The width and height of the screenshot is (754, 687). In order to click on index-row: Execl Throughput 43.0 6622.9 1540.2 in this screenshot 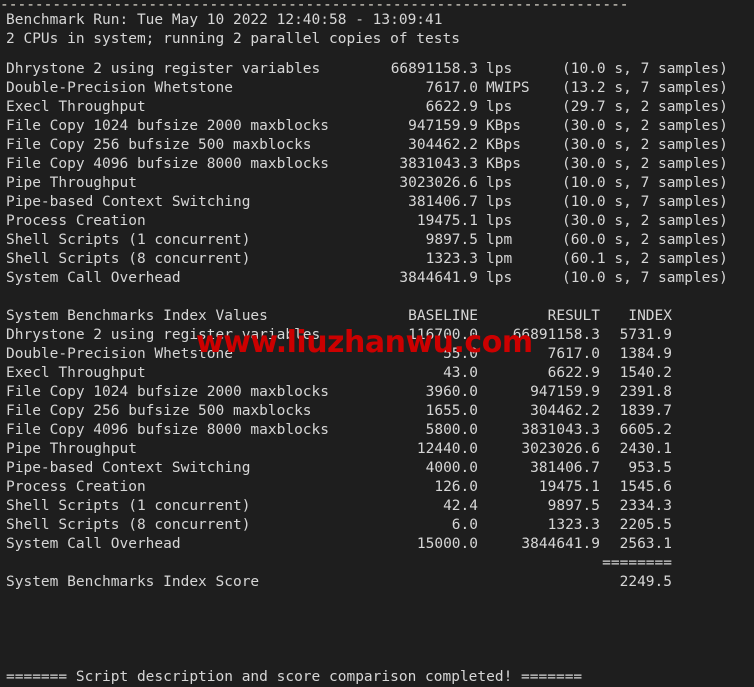, I will do `click(377, 373)`.